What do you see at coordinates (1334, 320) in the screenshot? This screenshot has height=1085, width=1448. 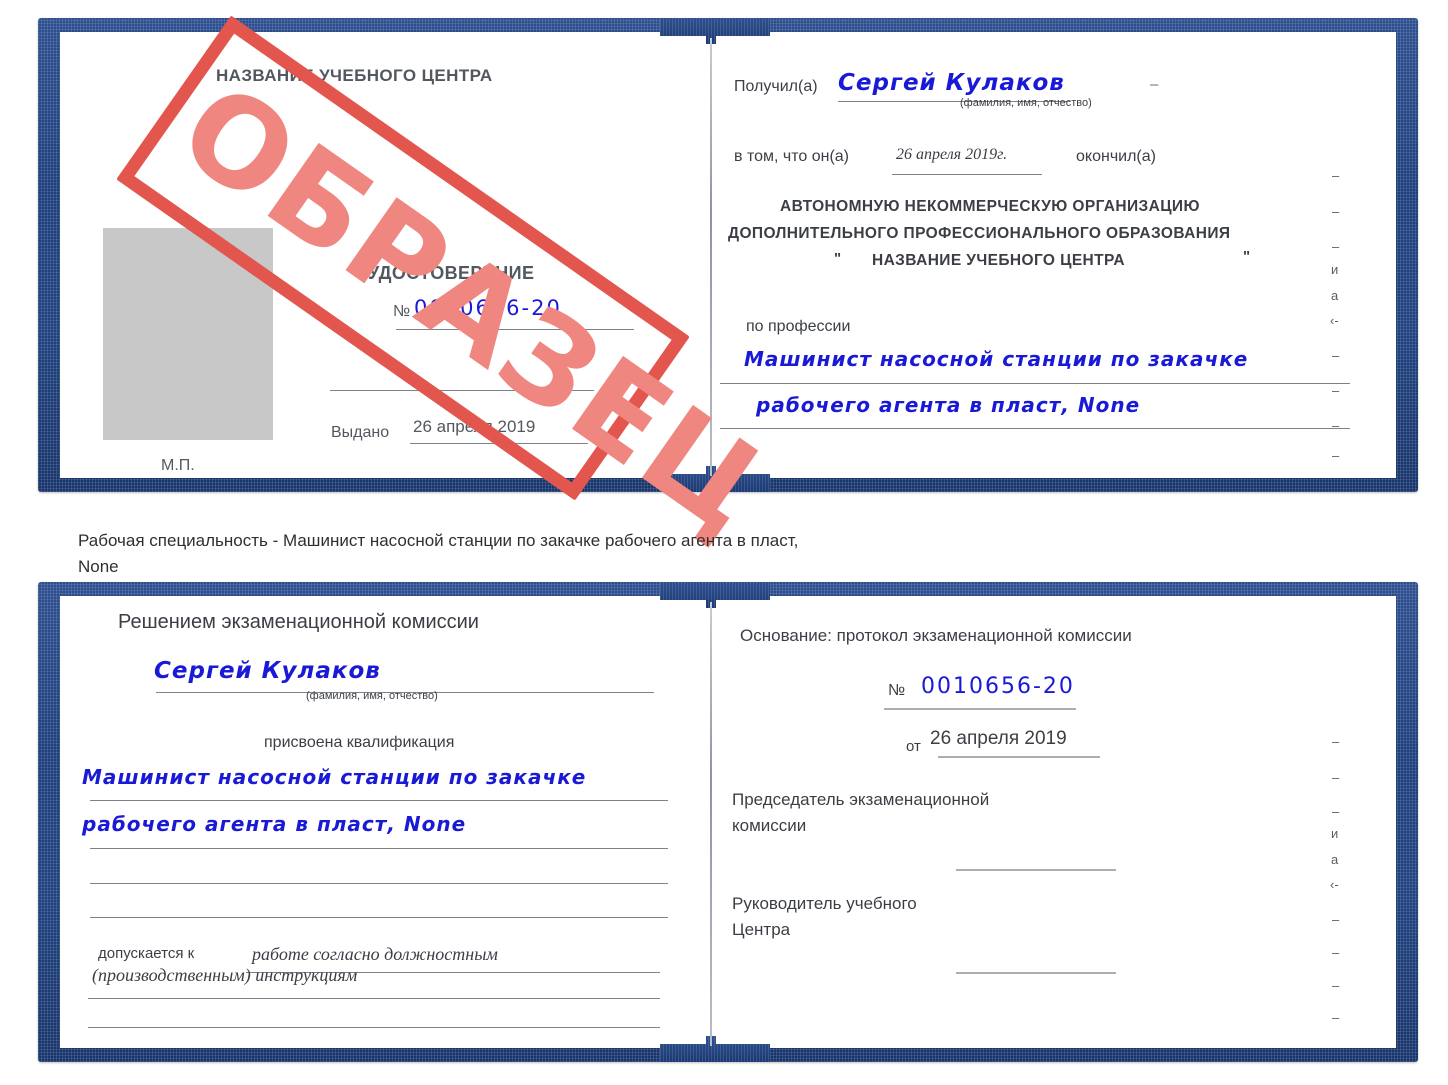 I see `edge-fragment-5: ‹-` at bounding box center [1334, 320].